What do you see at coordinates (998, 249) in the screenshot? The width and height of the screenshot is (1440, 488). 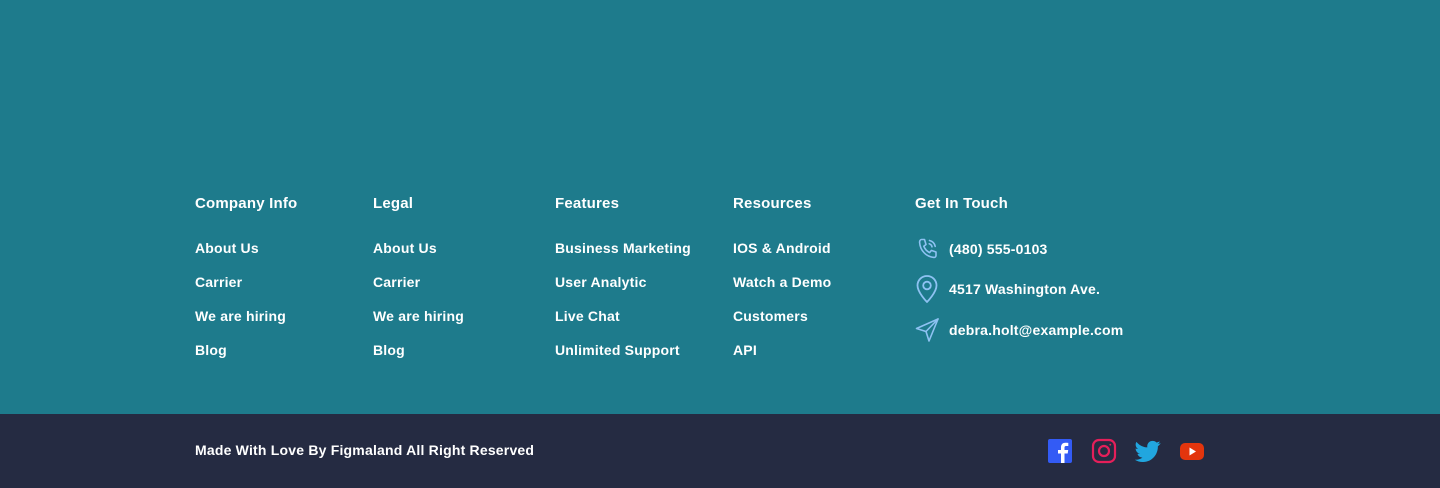 I see `contact-phone-text: (480) 555-0103` at bounding box center [998, 249].